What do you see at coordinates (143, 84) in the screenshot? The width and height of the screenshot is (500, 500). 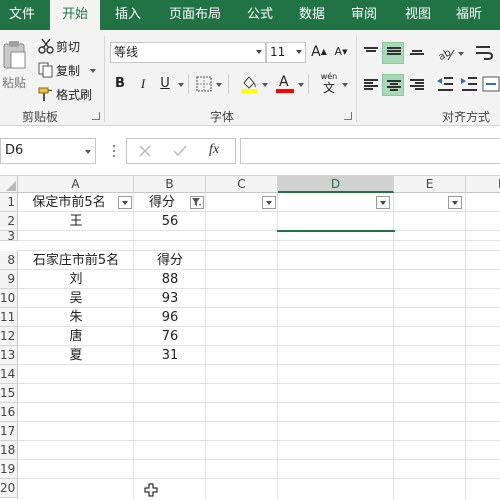 I see `italic-button: I` at bounding box center [143, 84].